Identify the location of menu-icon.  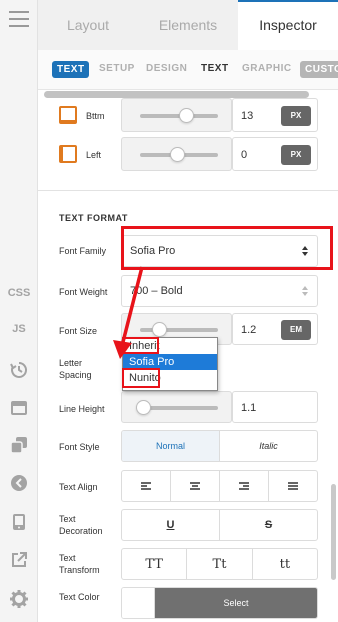
(19, 21).